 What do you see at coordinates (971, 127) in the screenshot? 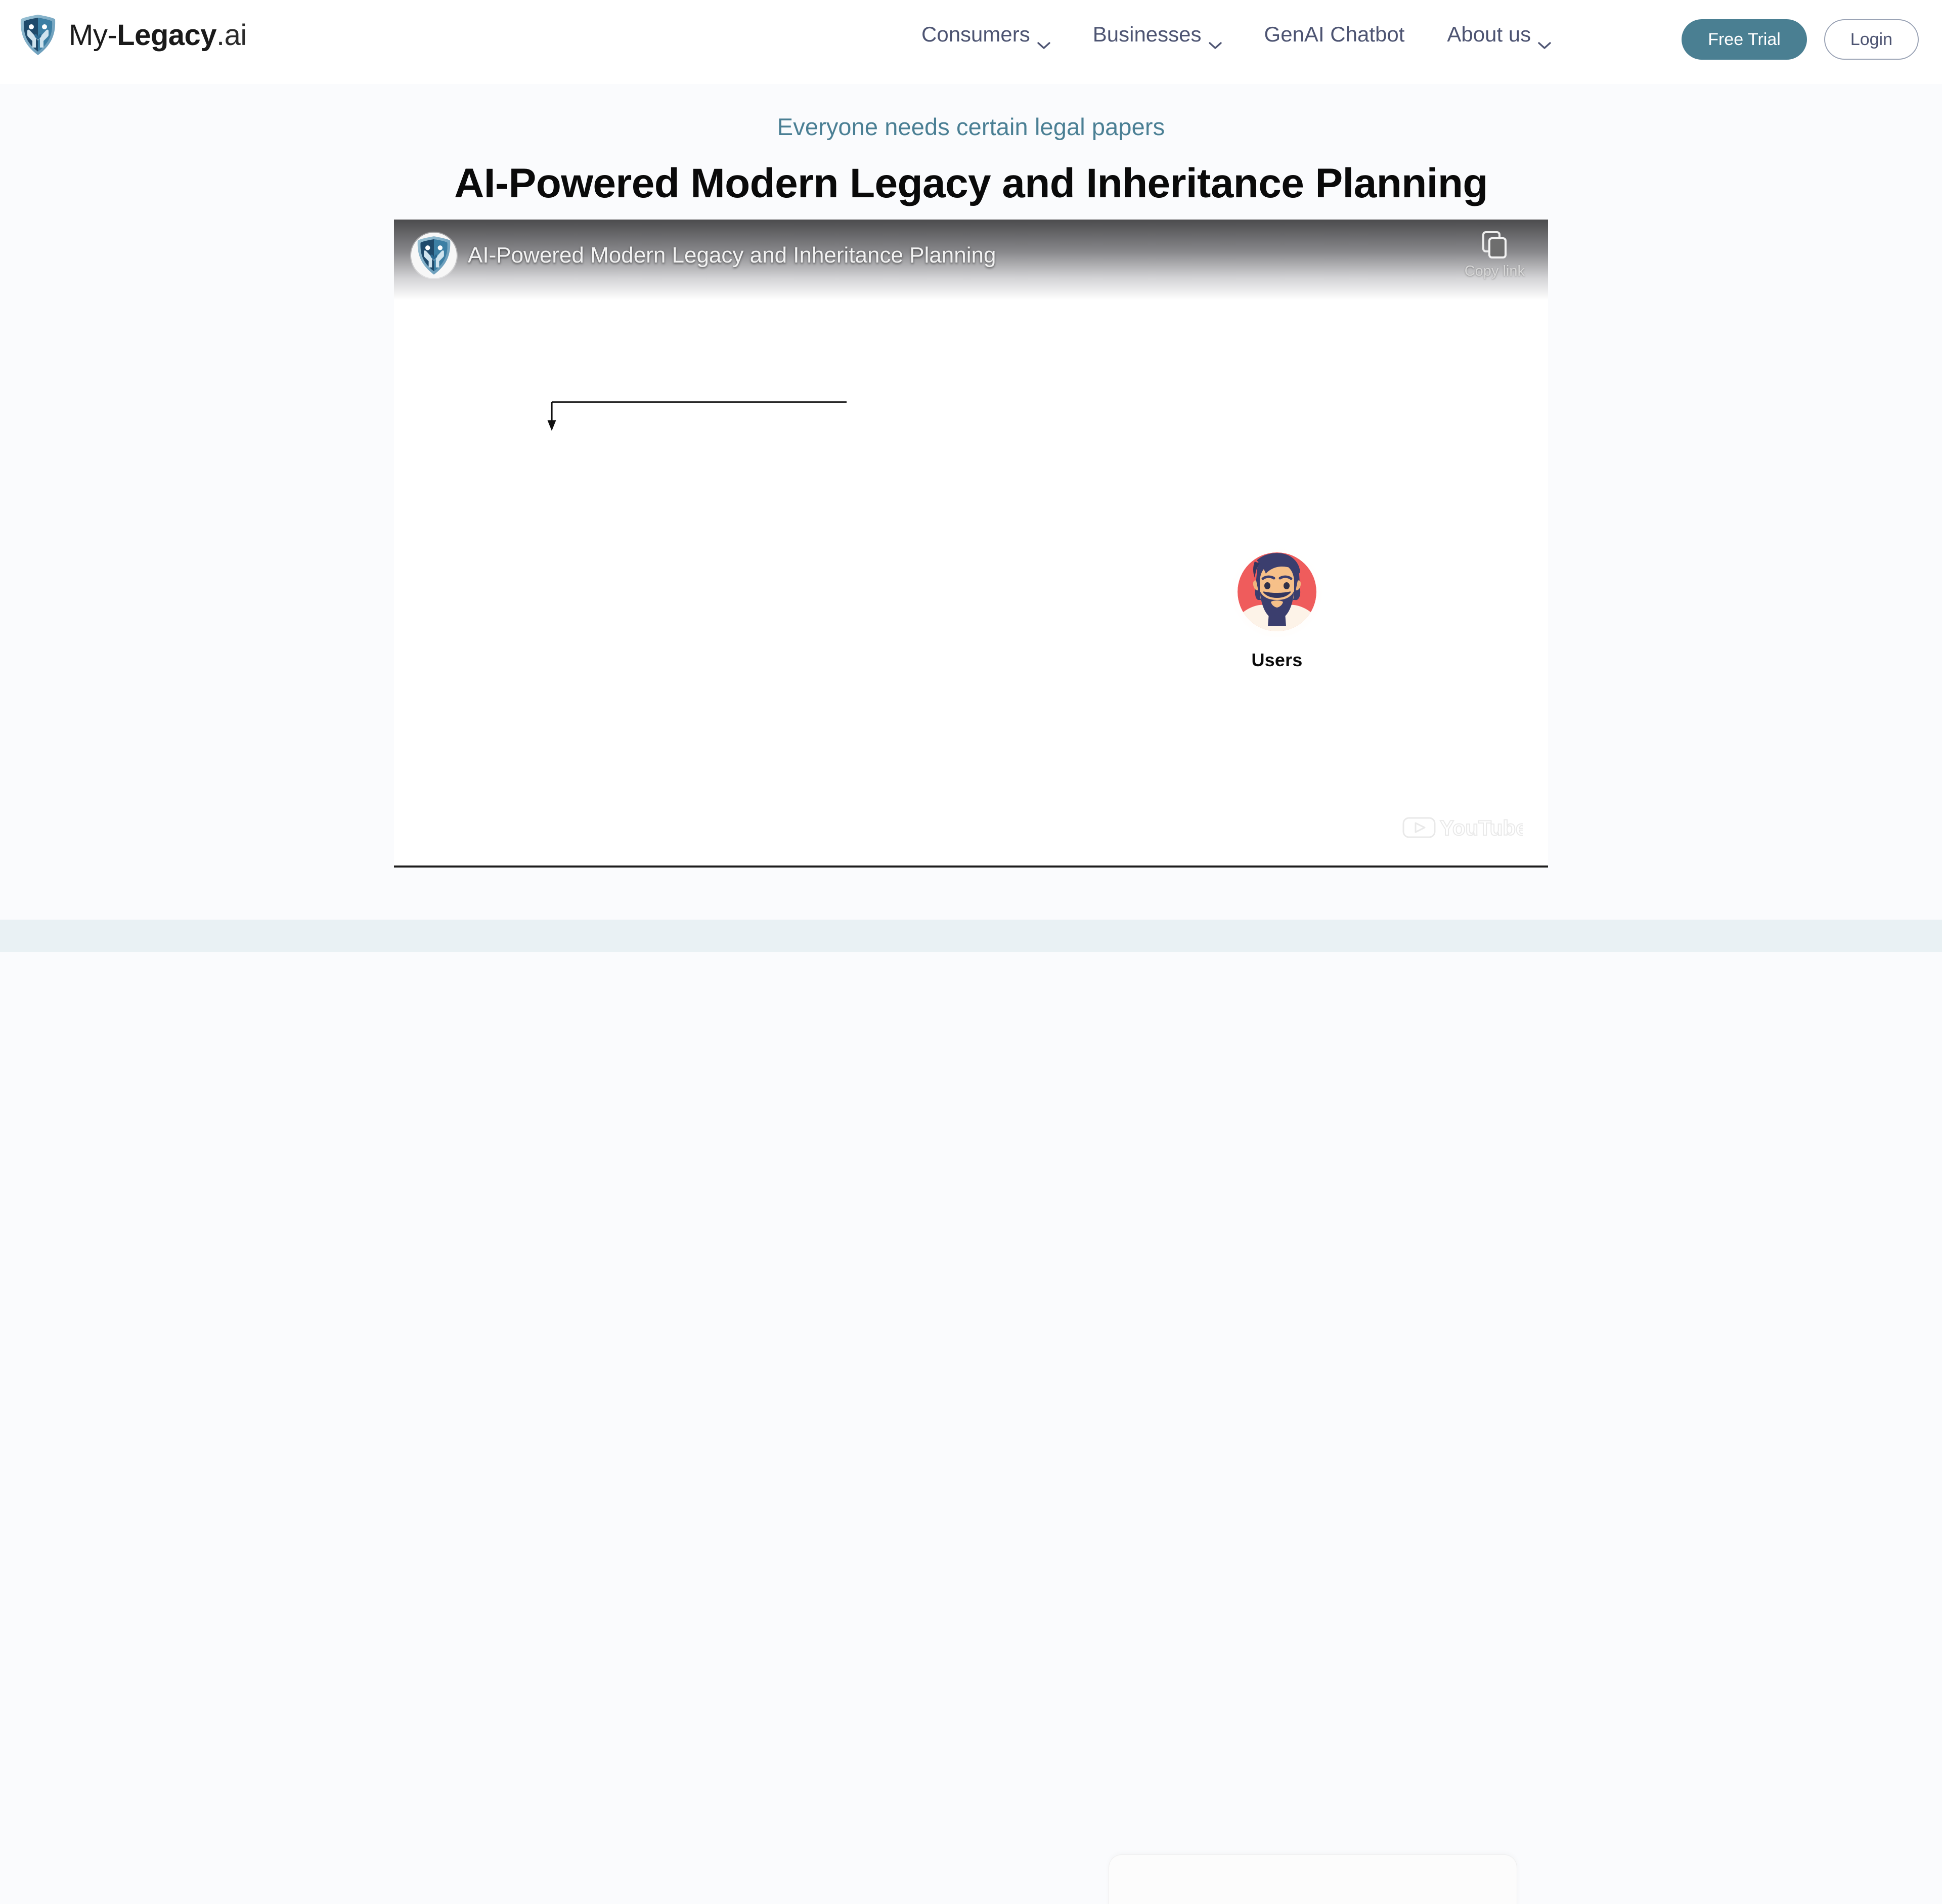
I see `hero-eyebrow: Everyone needs certain legal papers` at bounding box center [971, 127].